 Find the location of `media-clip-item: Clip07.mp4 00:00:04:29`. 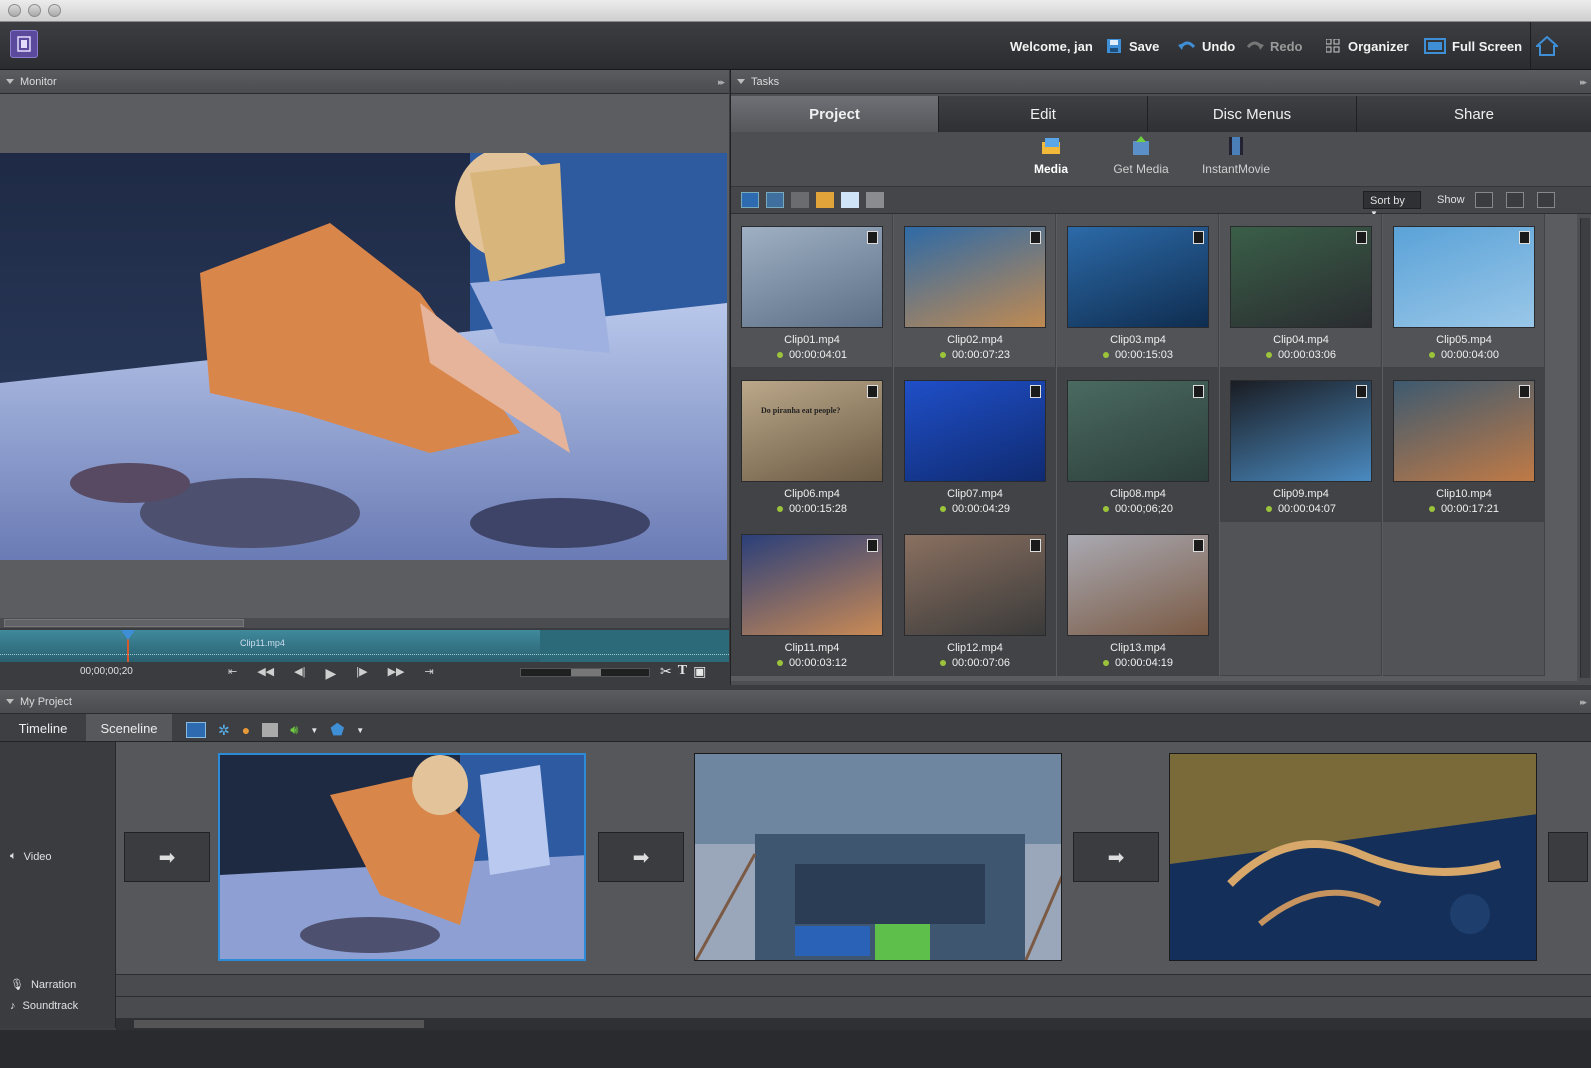

media-clip-item: Clip07.mp4 00:00:04:29 is located at coordinates (975, 445).